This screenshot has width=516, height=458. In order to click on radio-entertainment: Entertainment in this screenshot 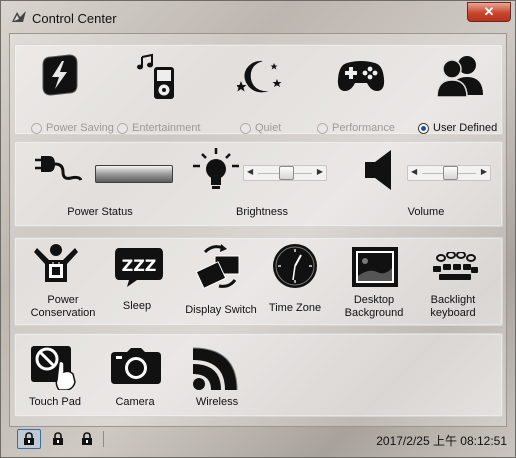, I will do `click(158, 128)`.